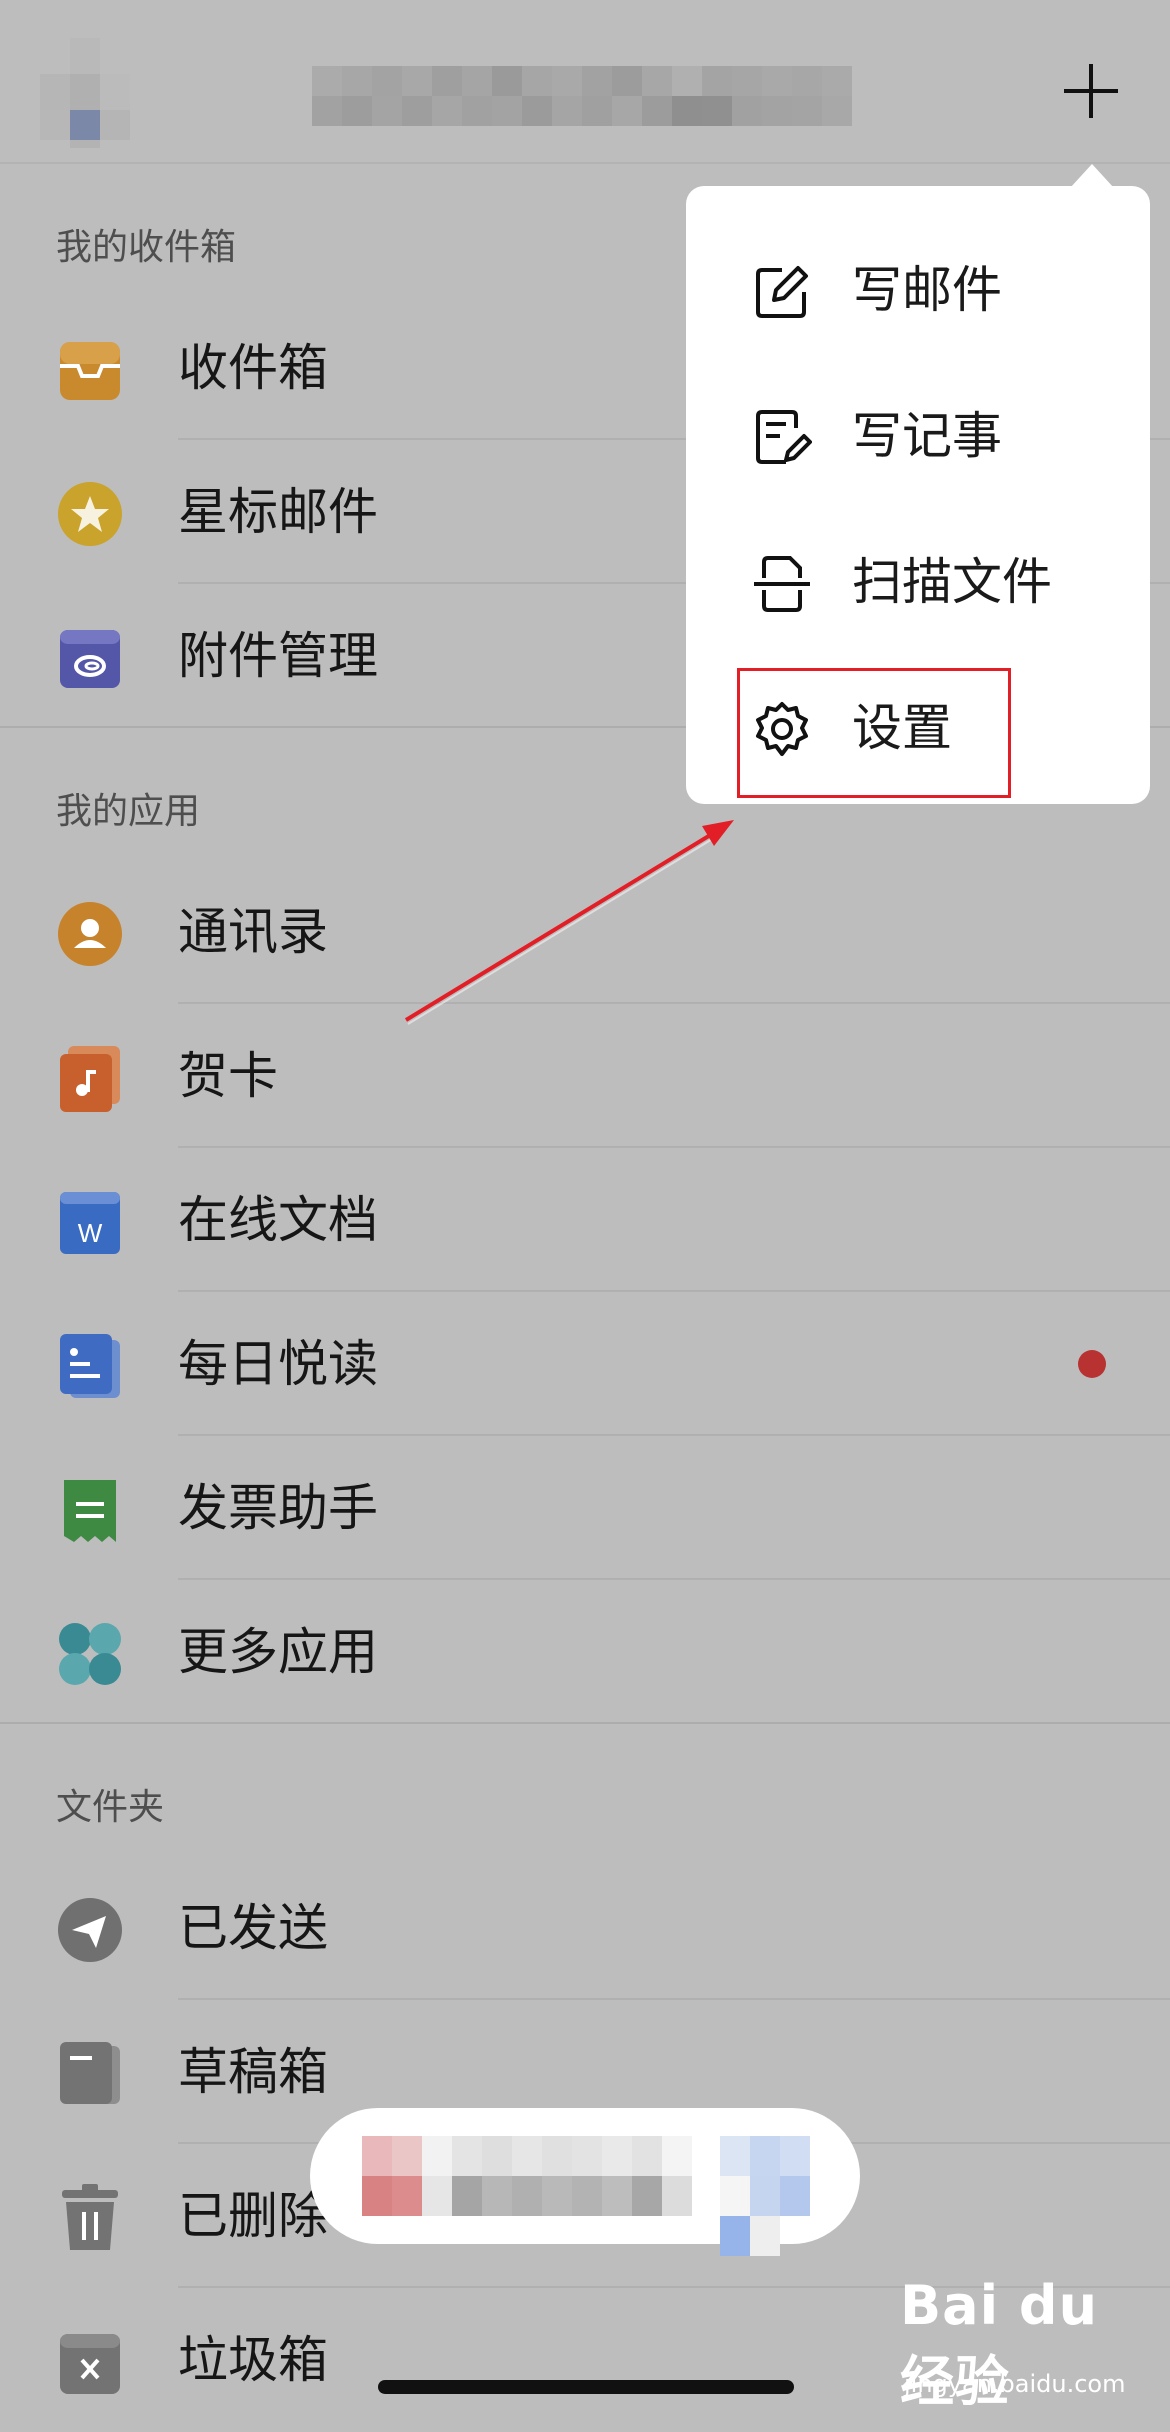 The height and width of the screenshot is (2432, 1170). What do you see at coordinates (585, 1928) in the screenshot?
I see `folder-item-sent: 已发送` at bounding box center [585, 1928].